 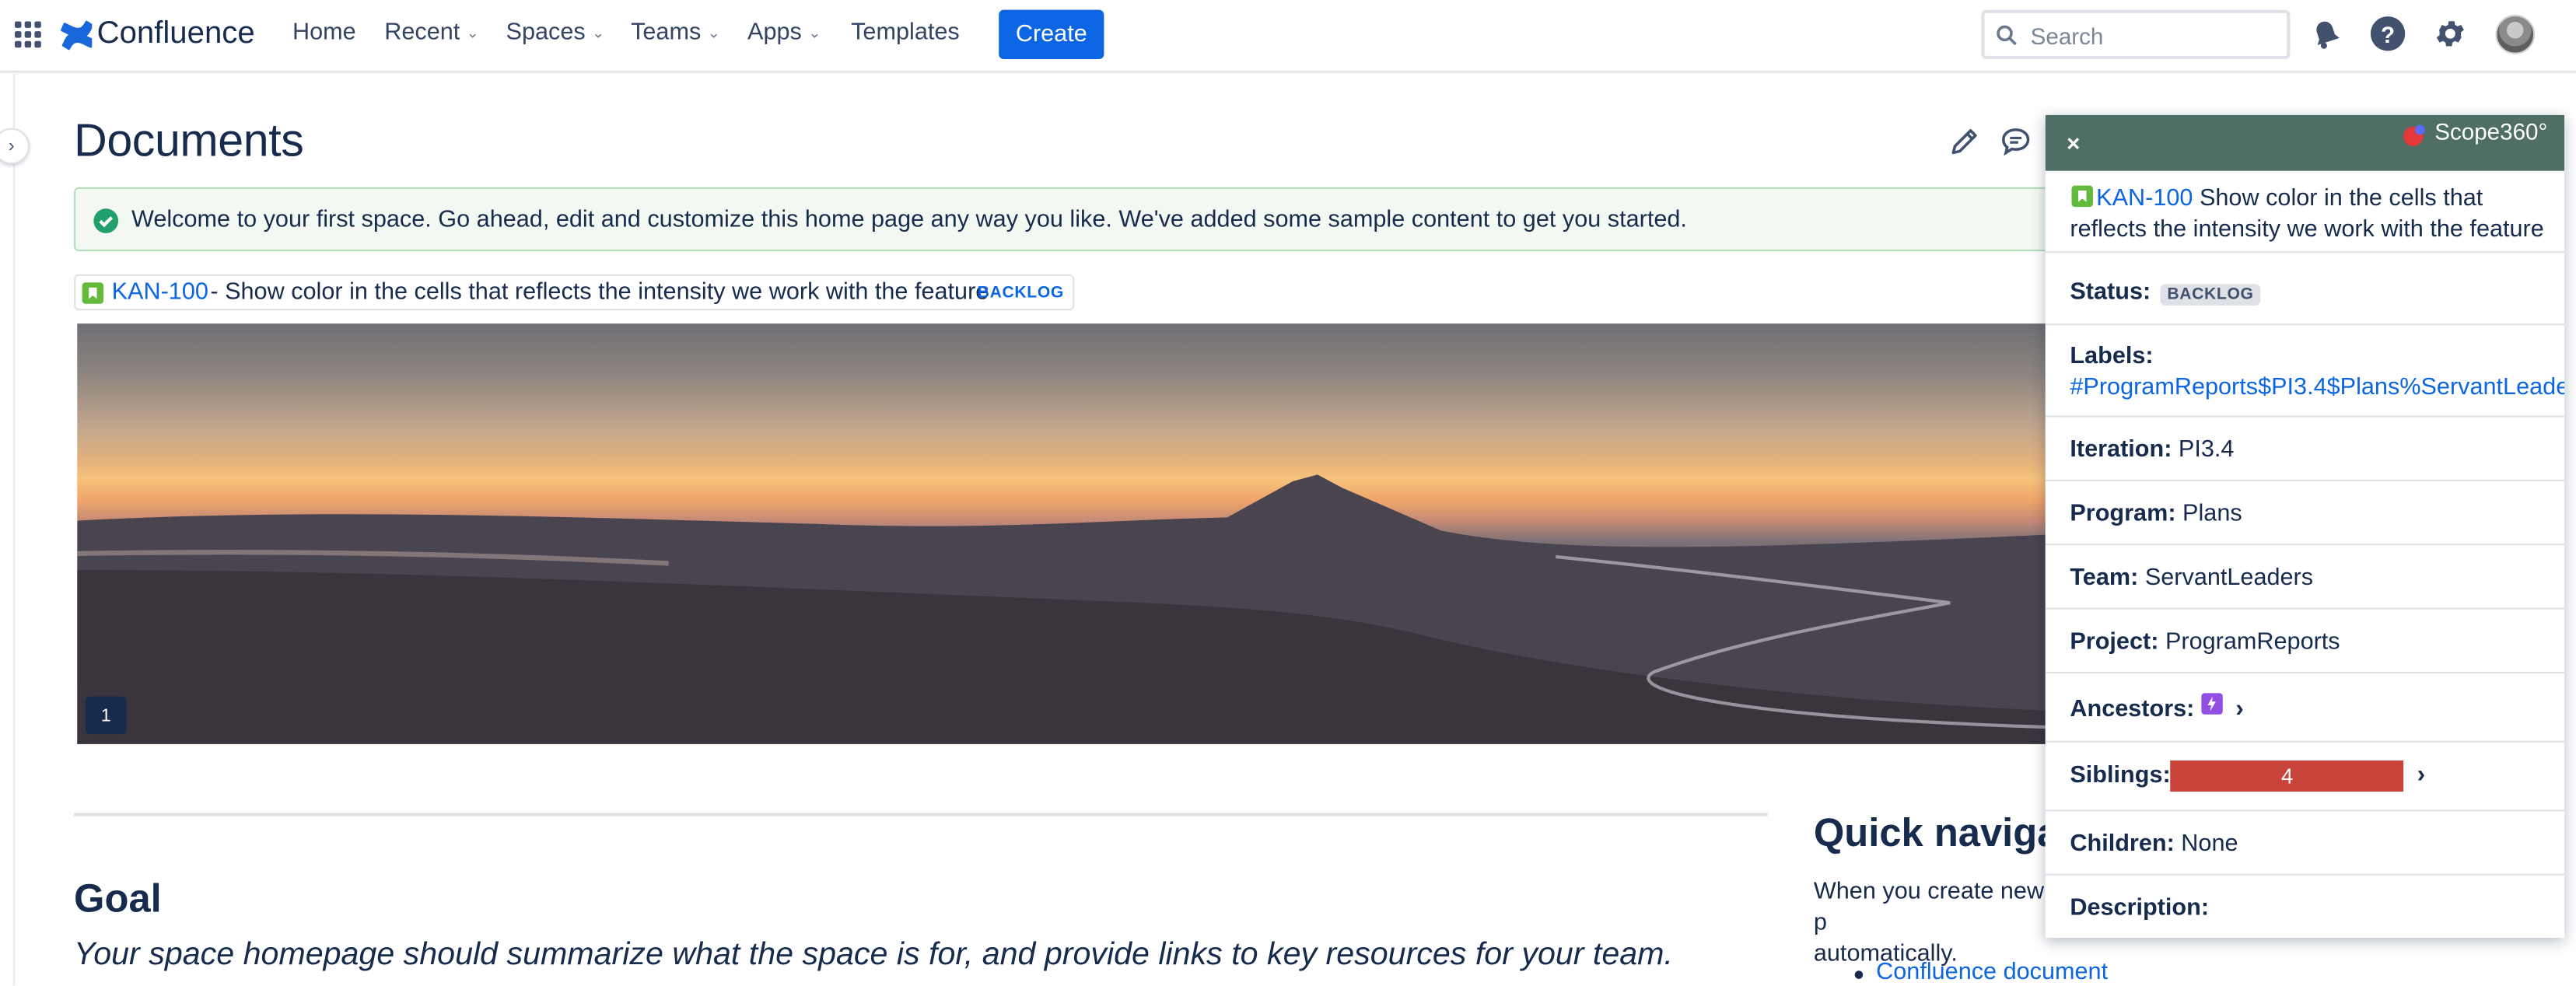 What do you see at coordinates (189, 140) in the screenshot?
I see `page-title: Documents` at bounding box center [189, 140].